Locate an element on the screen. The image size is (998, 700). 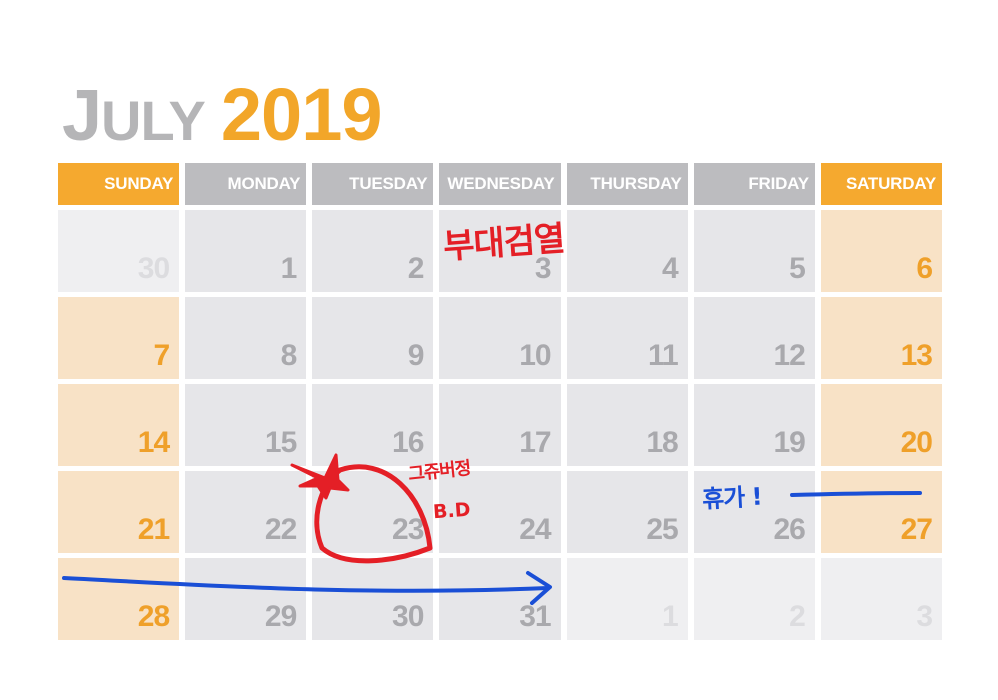
day-number: 22 is located at coordinates (280, 529).